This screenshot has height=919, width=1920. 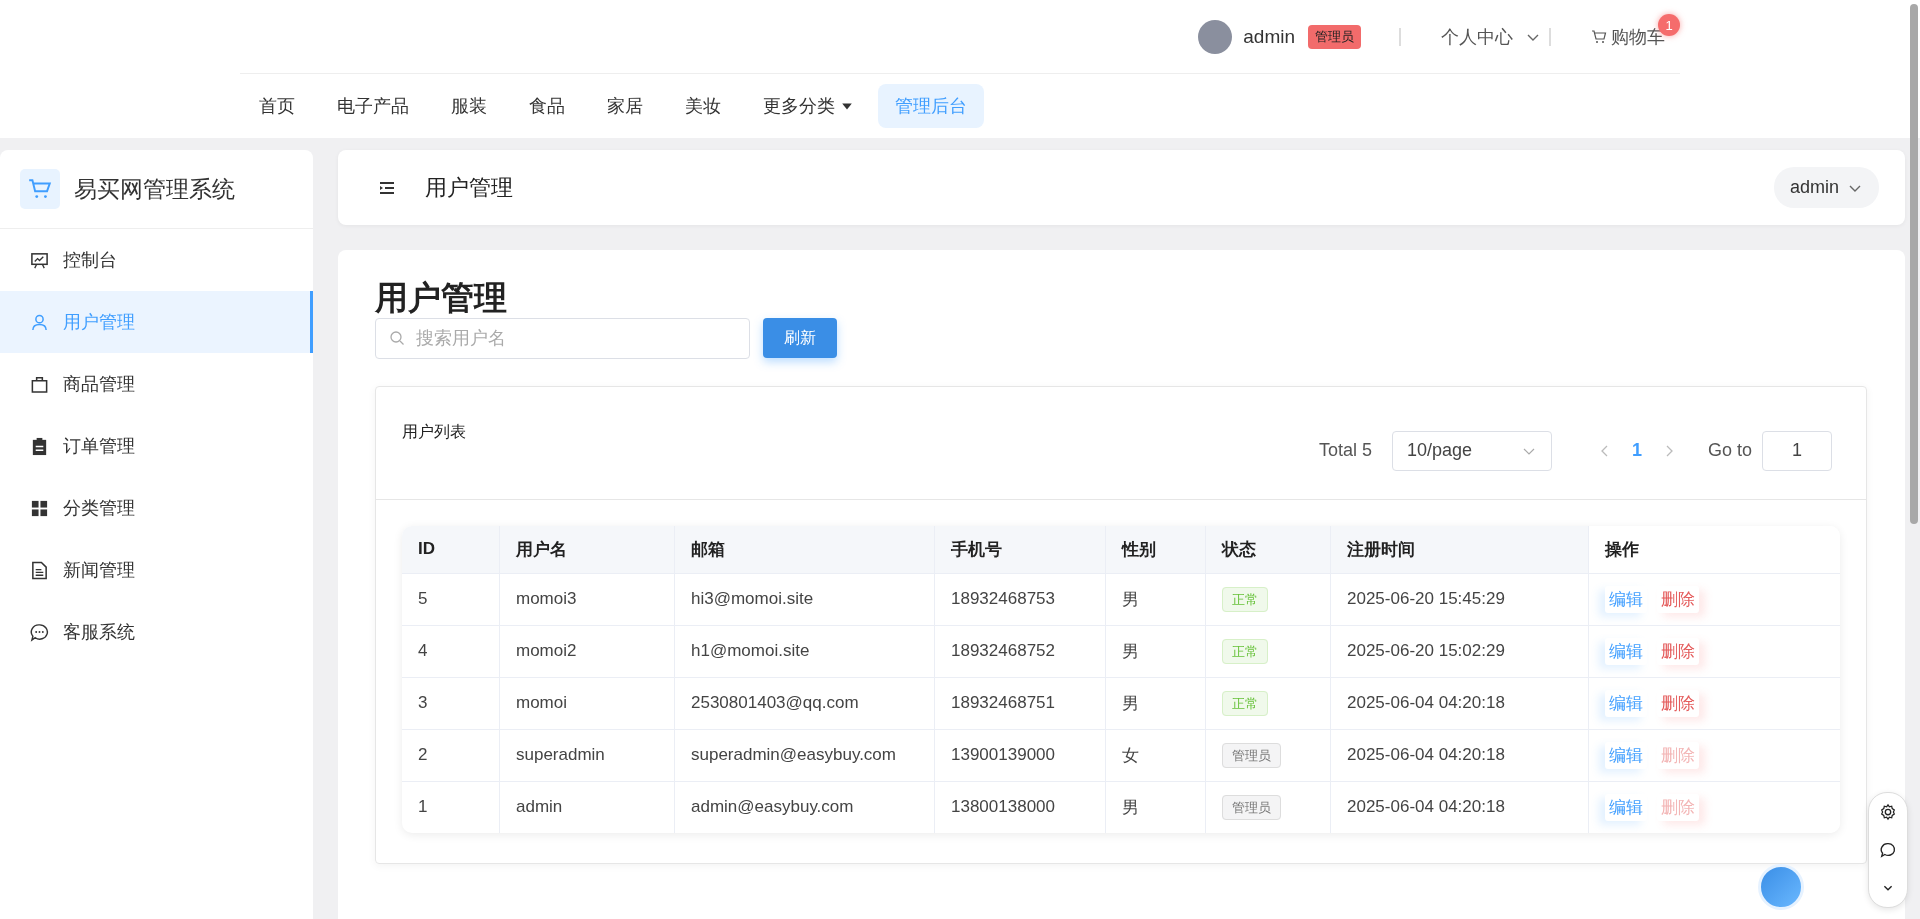 What do you see at coordinates (1345, 451) in the screenshot?
I see `total-count: Total 5` at bounding box center [1345, 451].